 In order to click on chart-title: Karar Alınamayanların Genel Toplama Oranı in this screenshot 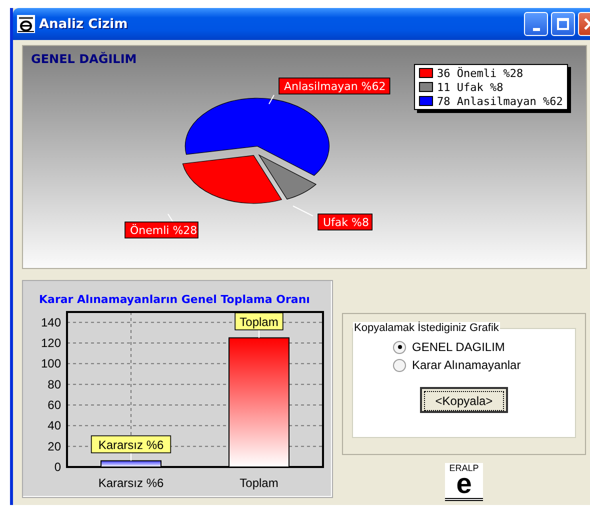, I will do `click(174, 299)`.